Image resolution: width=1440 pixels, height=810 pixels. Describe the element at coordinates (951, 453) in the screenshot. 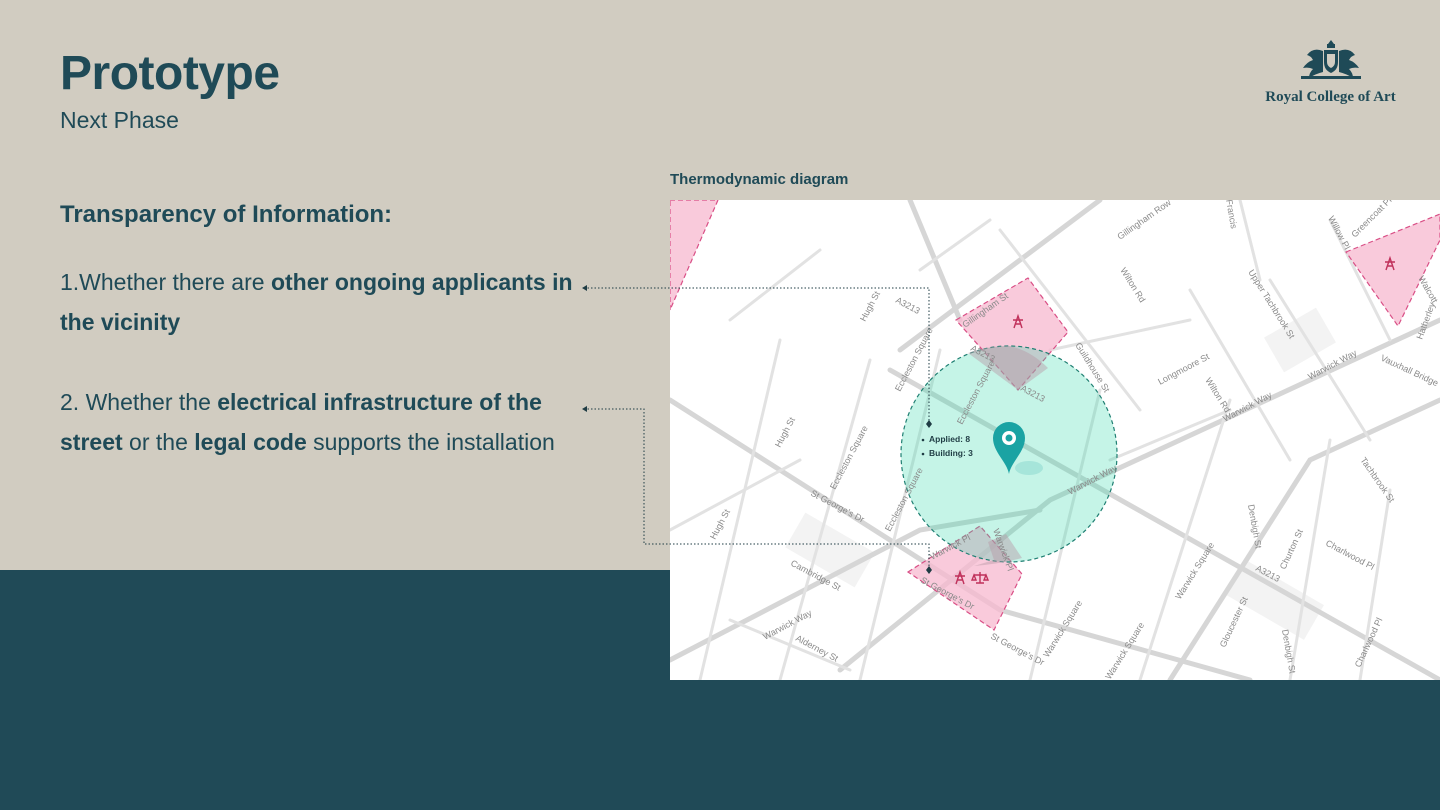

I see `building-count: Building: 3` at that location.